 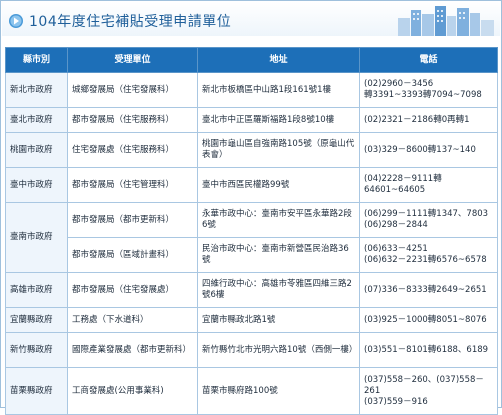 What do you see at coordinates (278, 350) in the screenshot?
I see `cell-address: 新竹縣竹北市光明六路10號（西側一樓）` at bounding box center [278, 350].